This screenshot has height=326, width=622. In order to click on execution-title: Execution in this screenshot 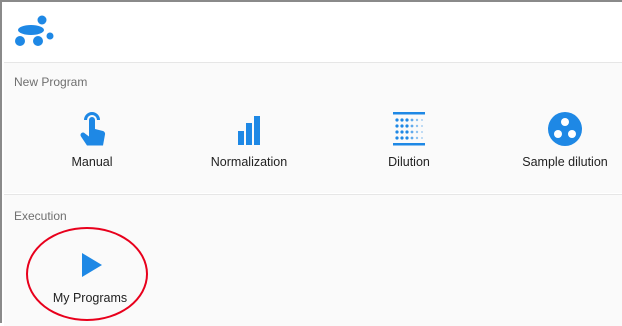, I will do `click(40, 216)`.